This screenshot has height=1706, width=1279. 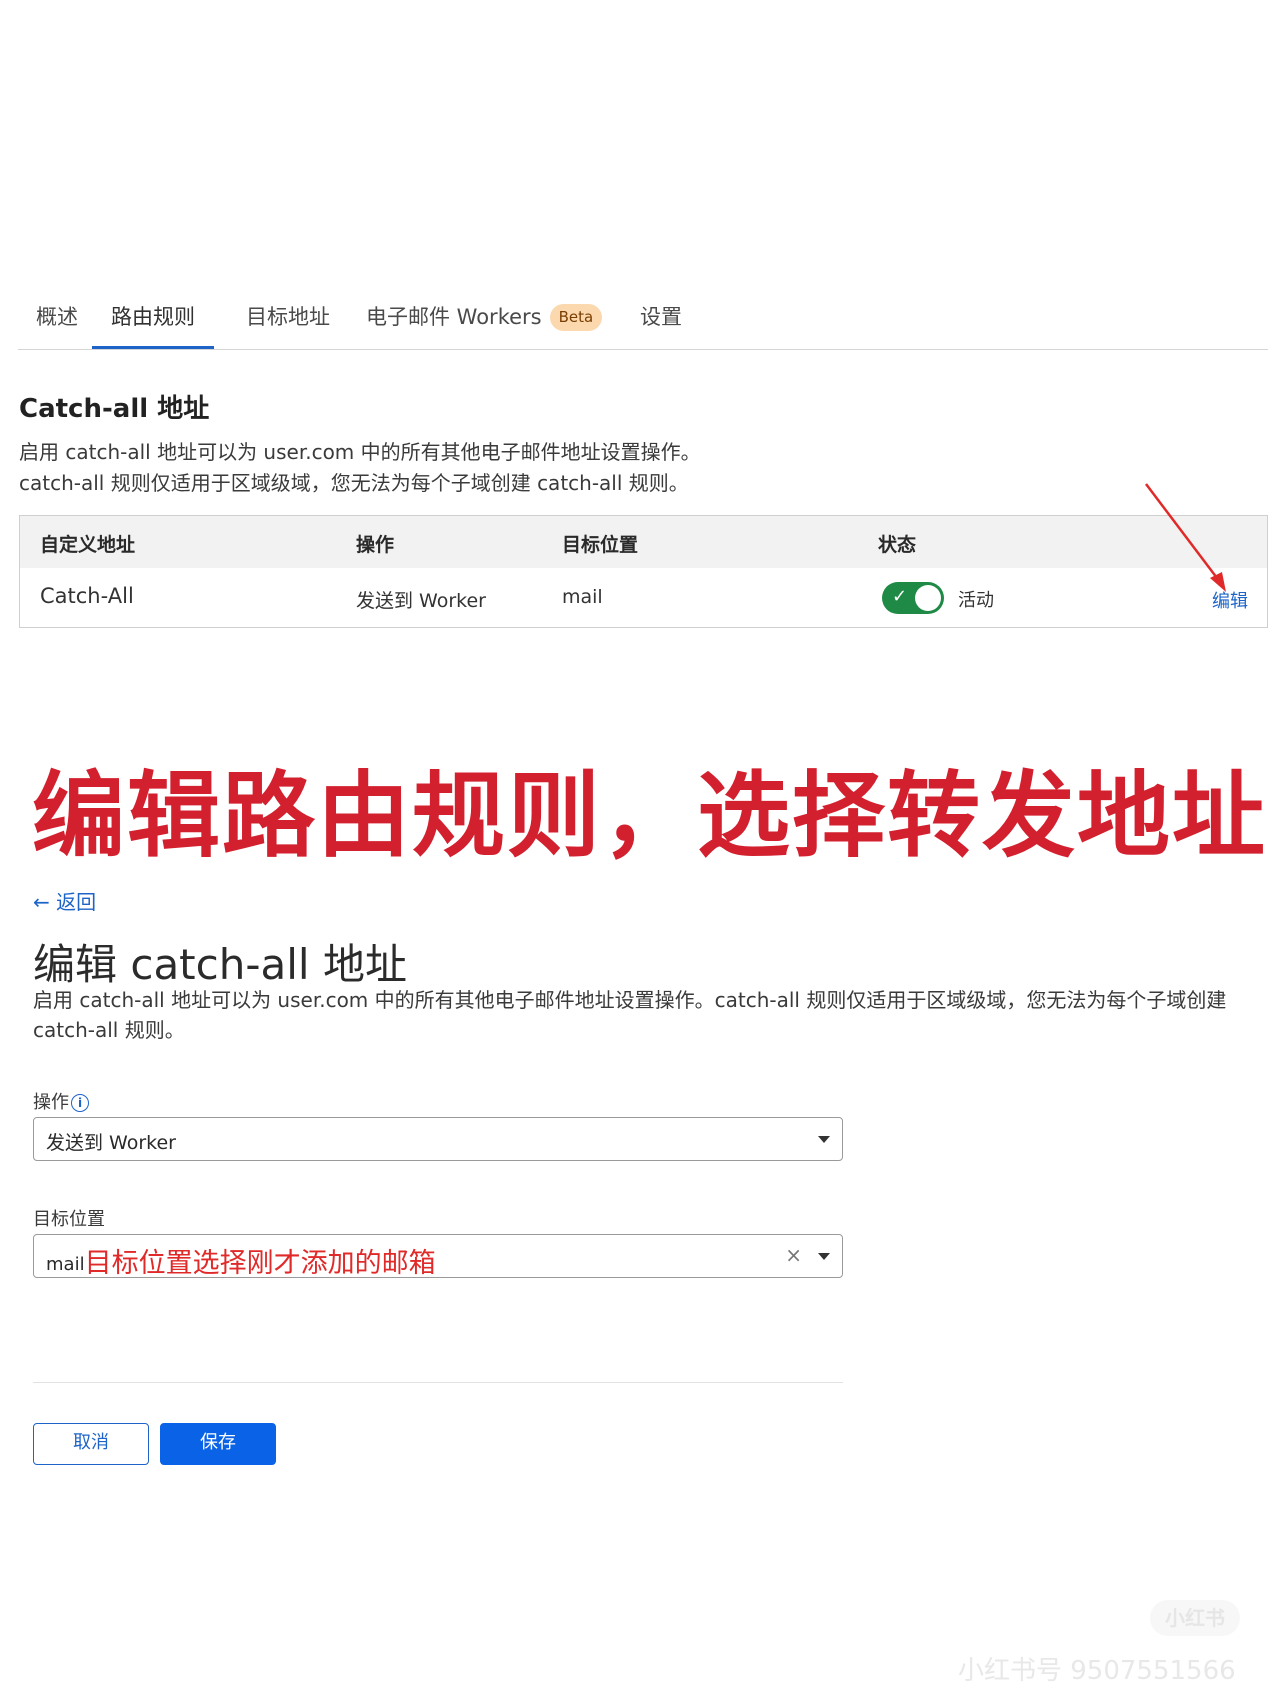 I want to click on destination-annotation: 目标位置选择刚才添加的邮箱, so click(x=260, y=1263).